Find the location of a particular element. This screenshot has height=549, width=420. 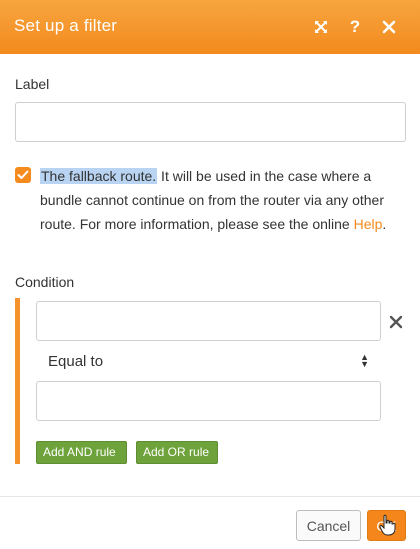

cancel-button: Cancel is located at coordinates (328, 525).